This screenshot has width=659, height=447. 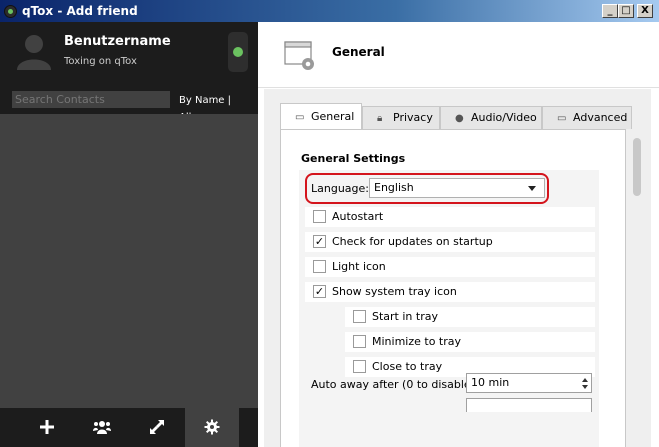 What do you see at coordinates (211, 107) in the screenshot?
I see `contact-filter-dropdown: By Name | All` at bounding box center [211, 107].